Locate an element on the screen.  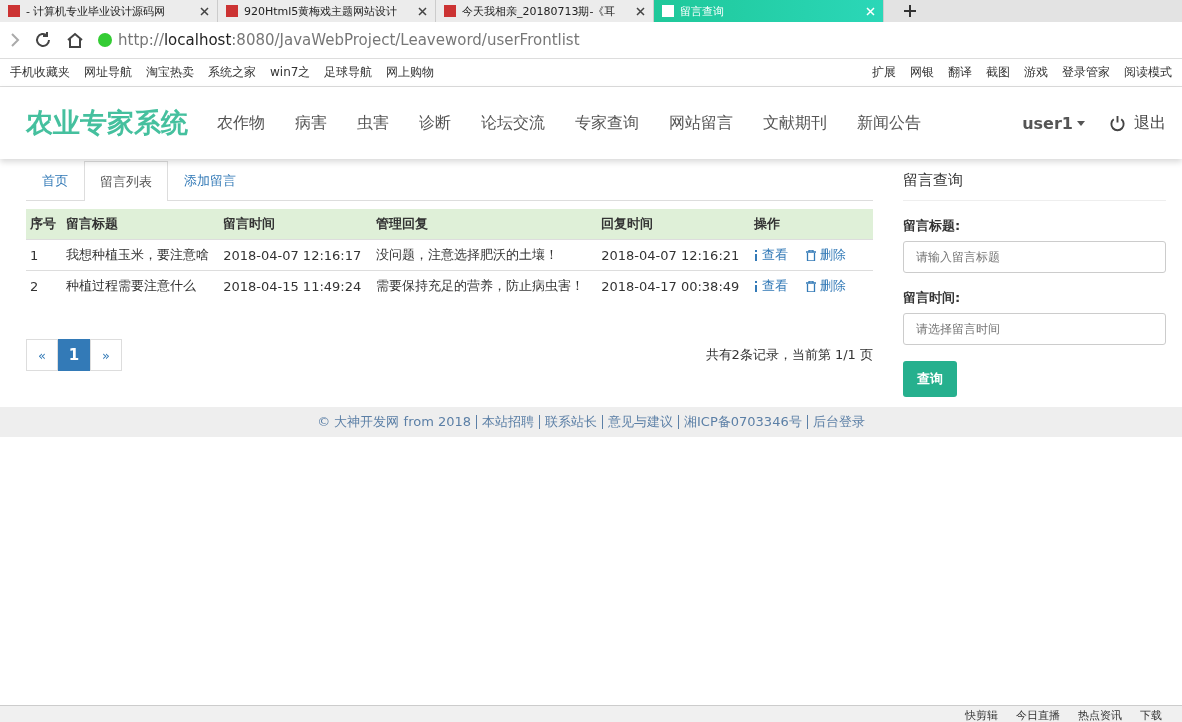
nav-link: 新闻公告 is located at coordinates (889, 123).